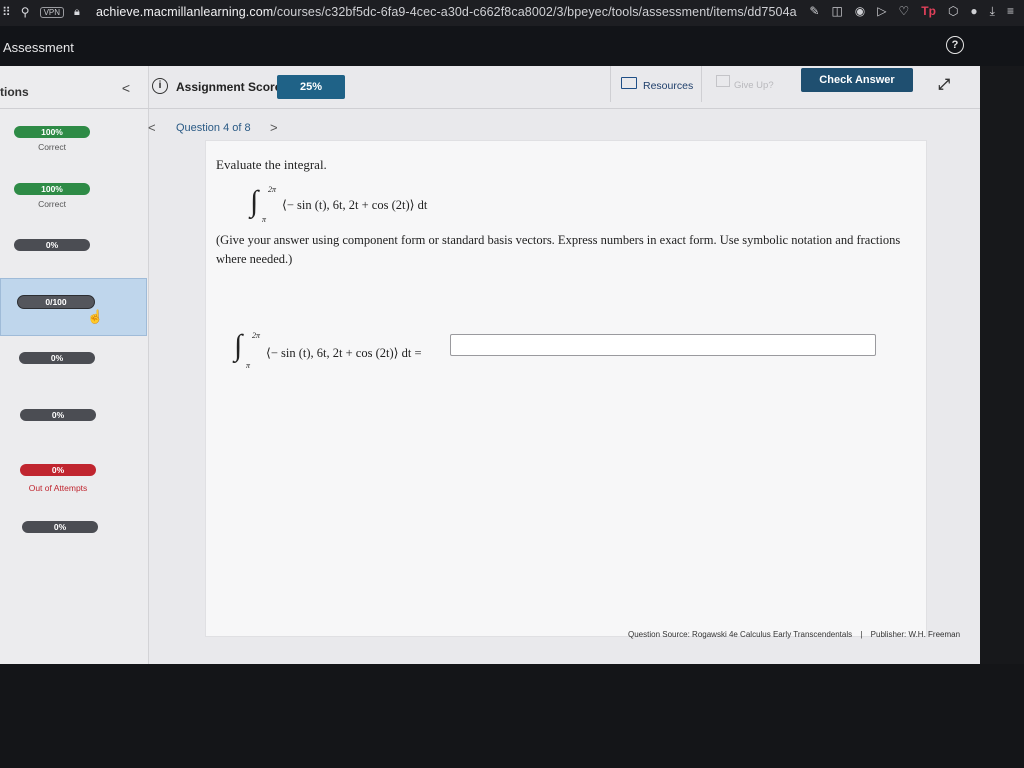 The image size is (1024, 768). Describe the element at coordinates (857, 80) in the screenshot. I see `check-answer-button: Check Answer` at that location.